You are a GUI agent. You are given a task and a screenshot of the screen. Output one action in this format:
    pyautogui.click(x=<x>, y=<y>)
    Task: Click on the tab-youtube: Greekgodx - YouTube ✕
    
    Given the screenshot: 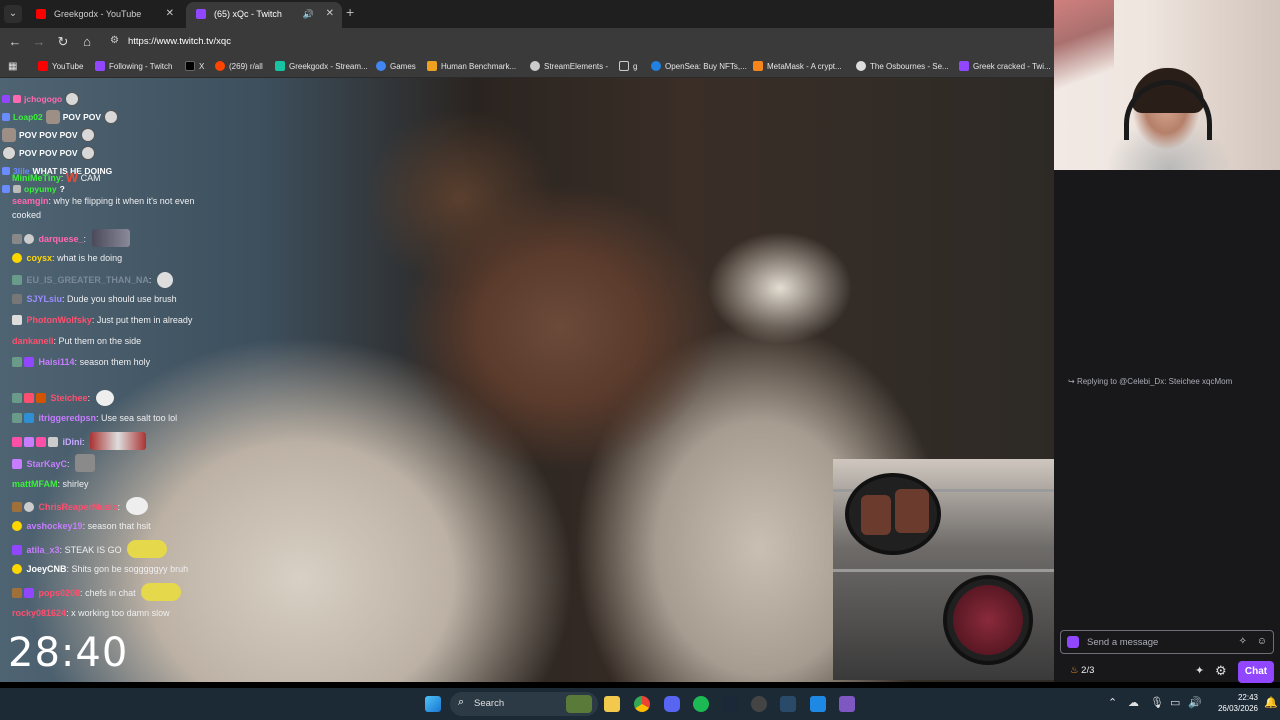 What is the action you would take?
    pyautogui.click(x=104, y=15)
    